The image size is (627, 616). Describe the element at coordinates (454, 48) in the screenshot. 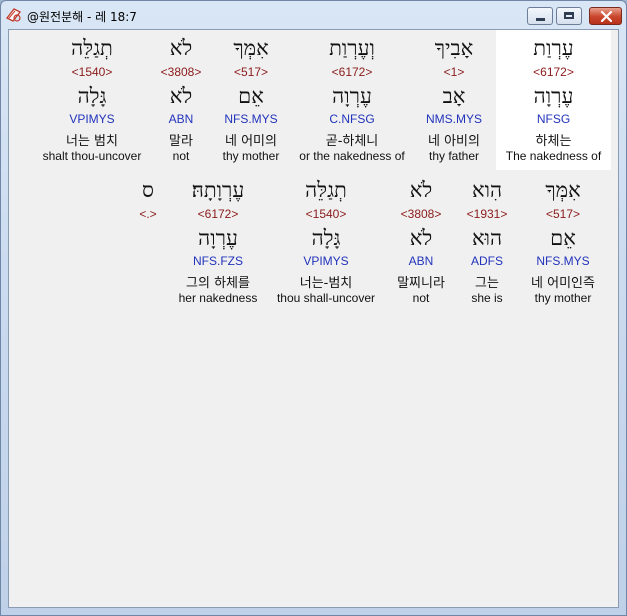

I see `hebrew-surface: אָבִיךָ` at that location.